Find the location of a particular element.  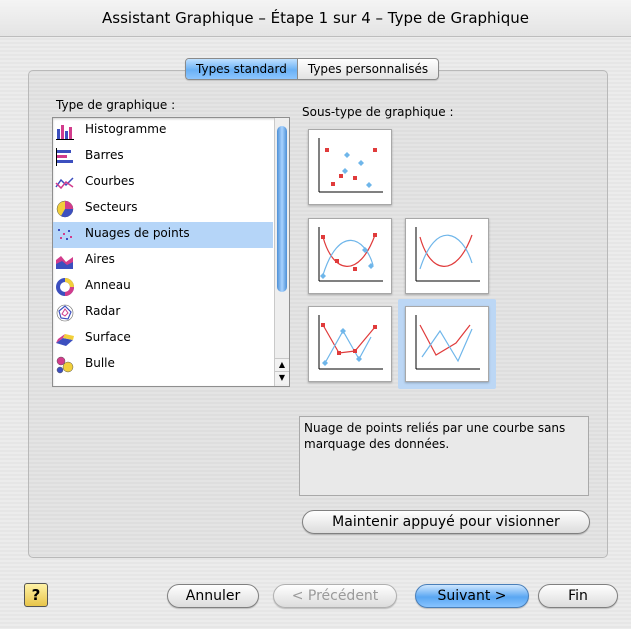

subtype-scatter-smooth-markers is located at coordinates (350, 256).